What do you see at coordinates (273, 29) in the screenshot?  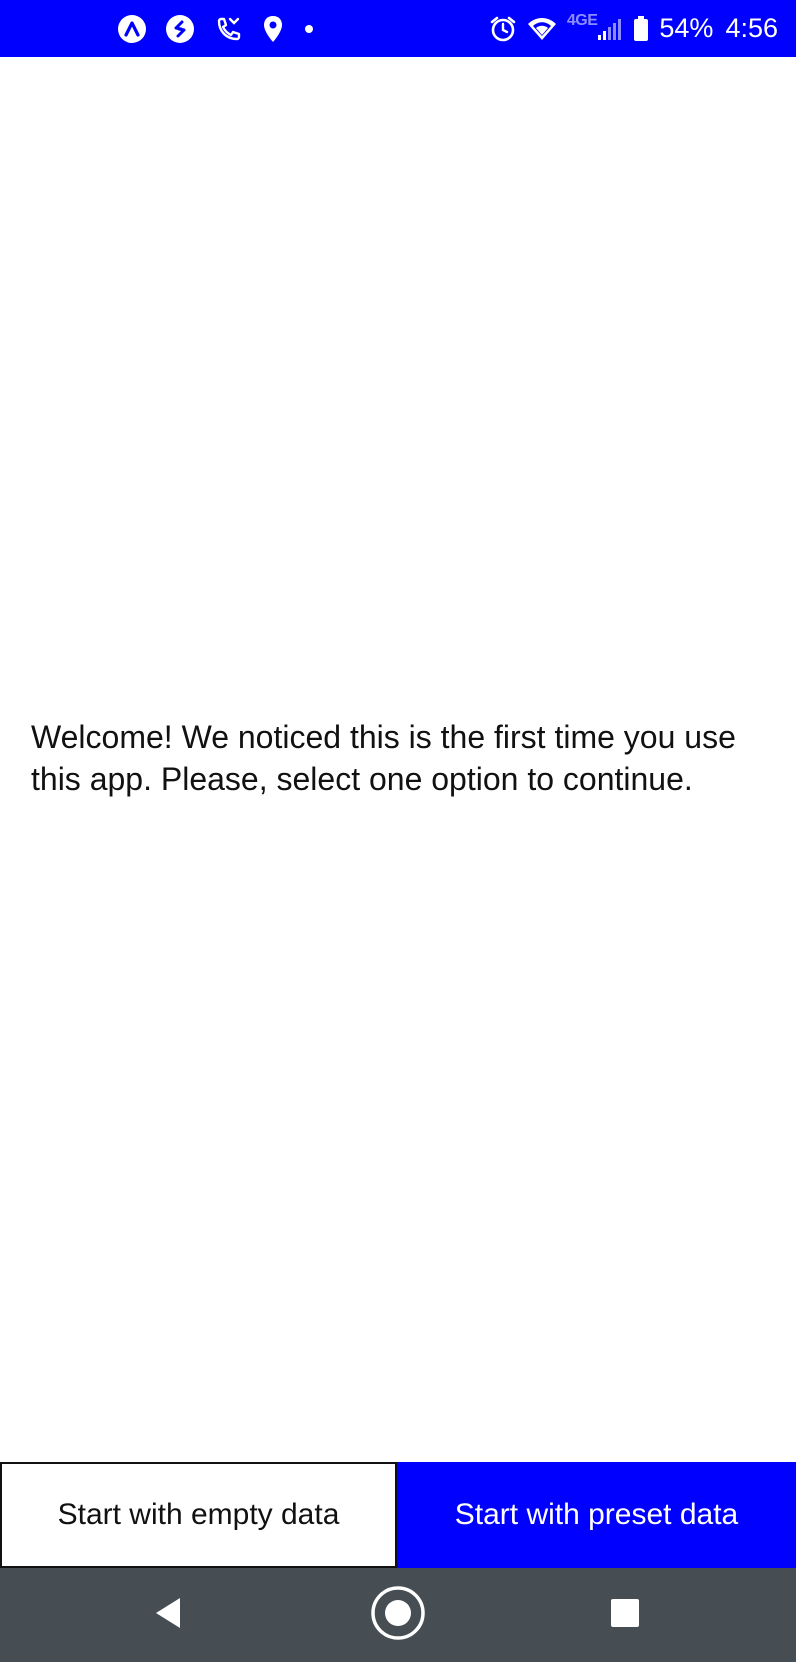 I see `location-icon` at bounding box center [273, 29].